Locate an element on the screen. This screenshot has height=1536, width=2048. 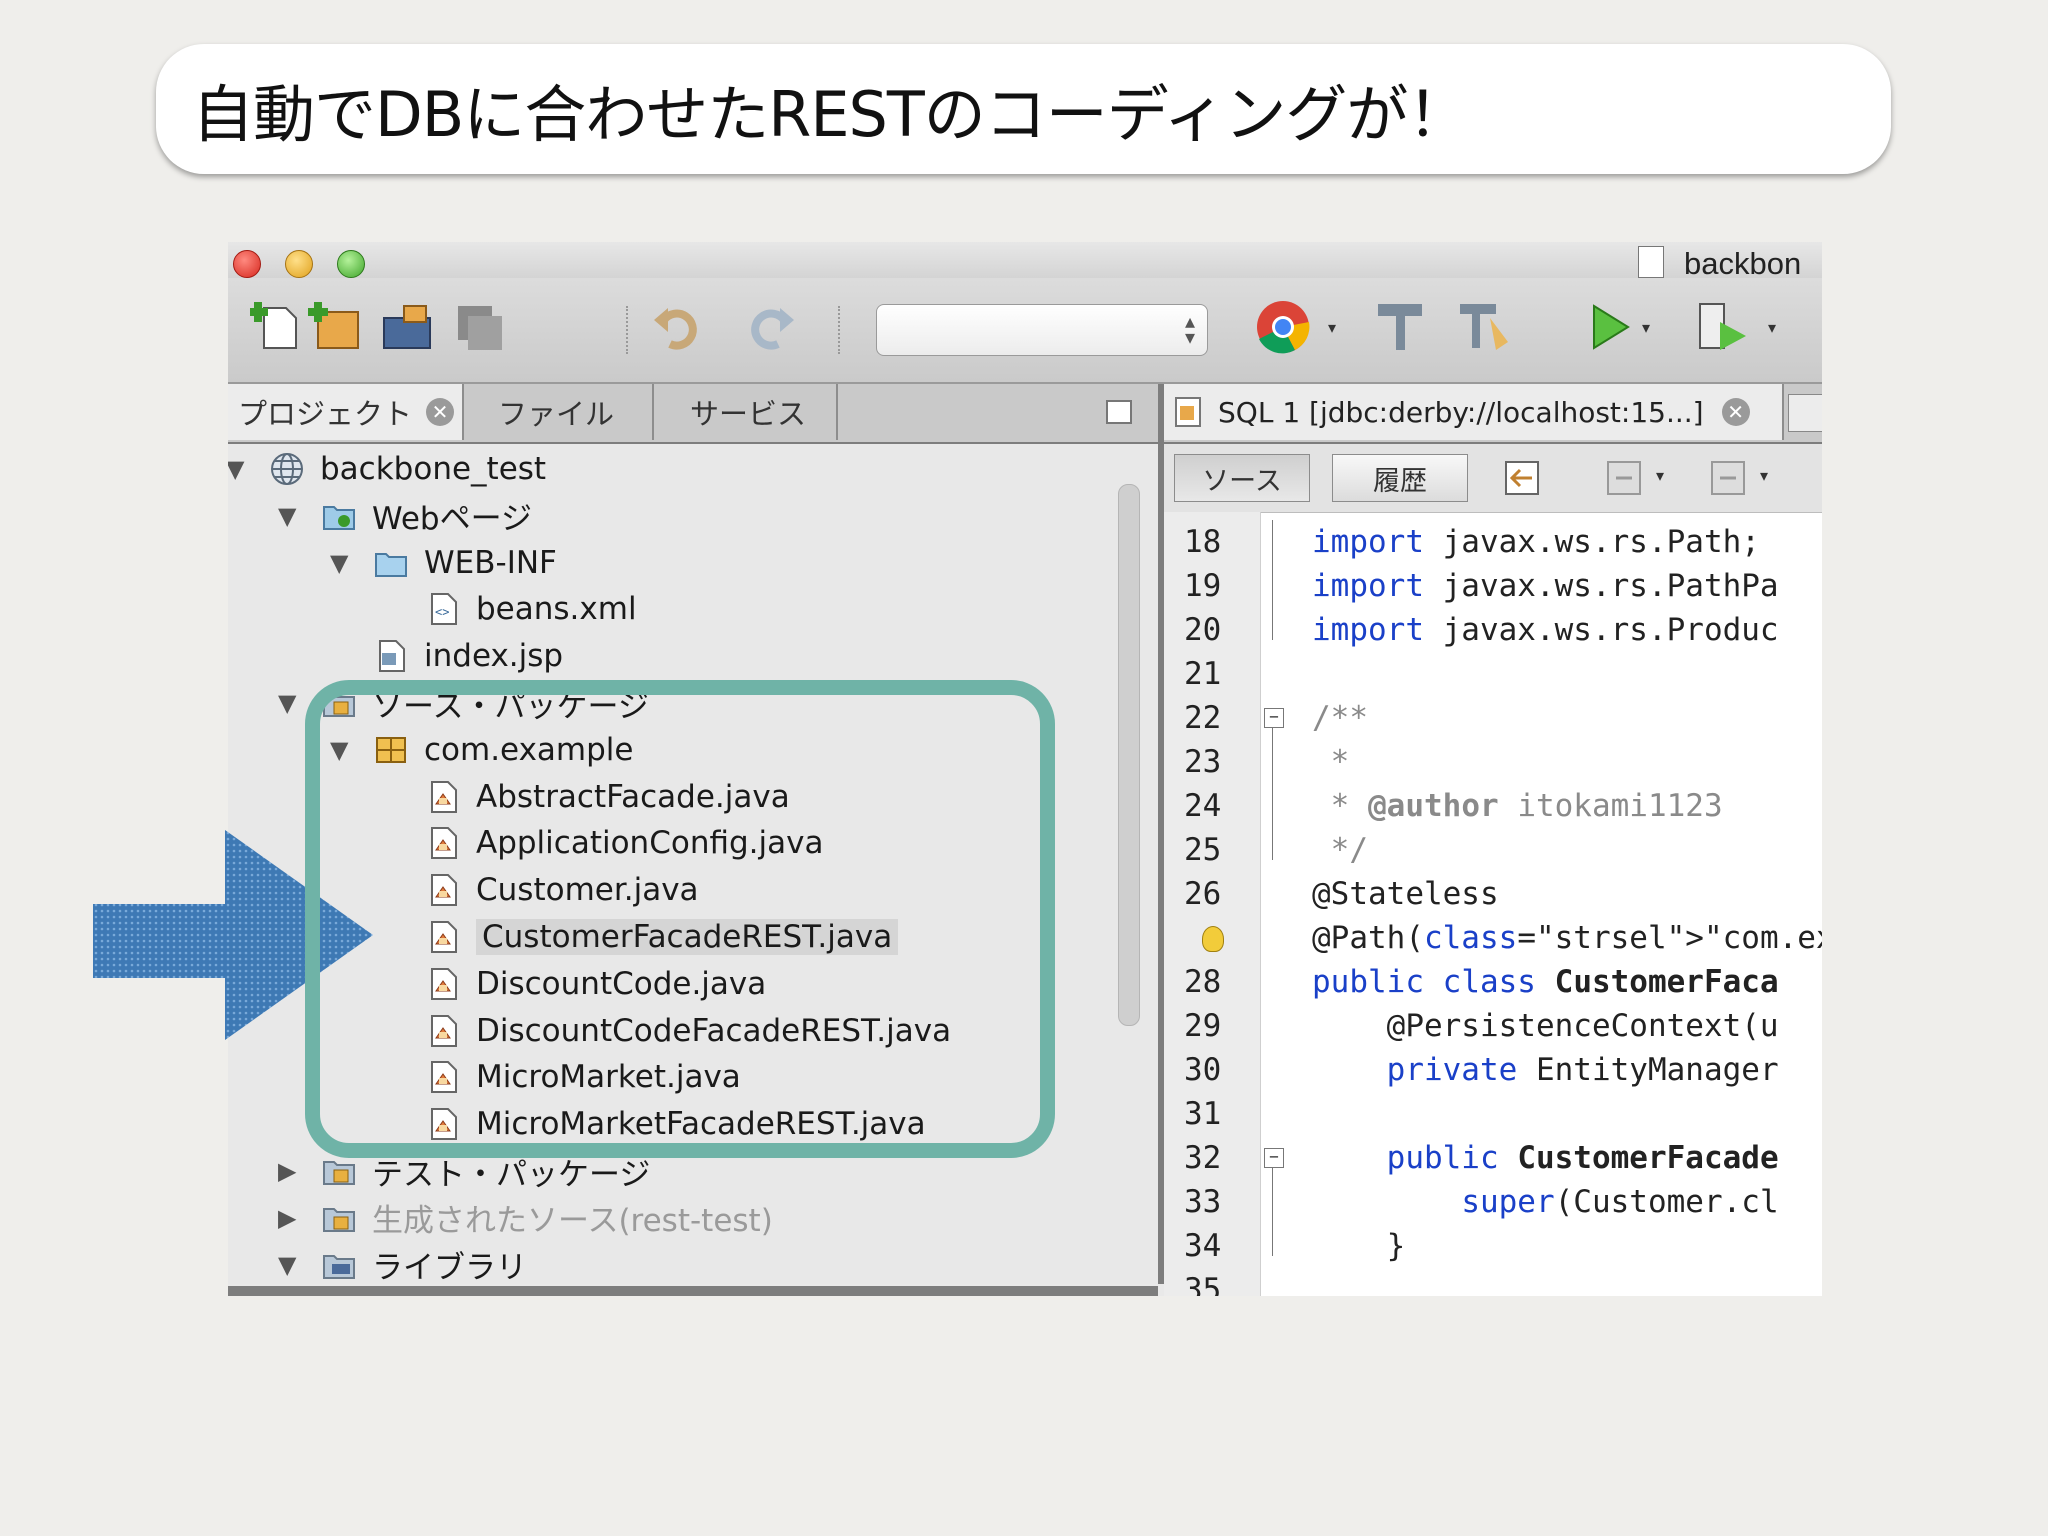
tab-label: プロジェクト is located at coordinates (325, 414).